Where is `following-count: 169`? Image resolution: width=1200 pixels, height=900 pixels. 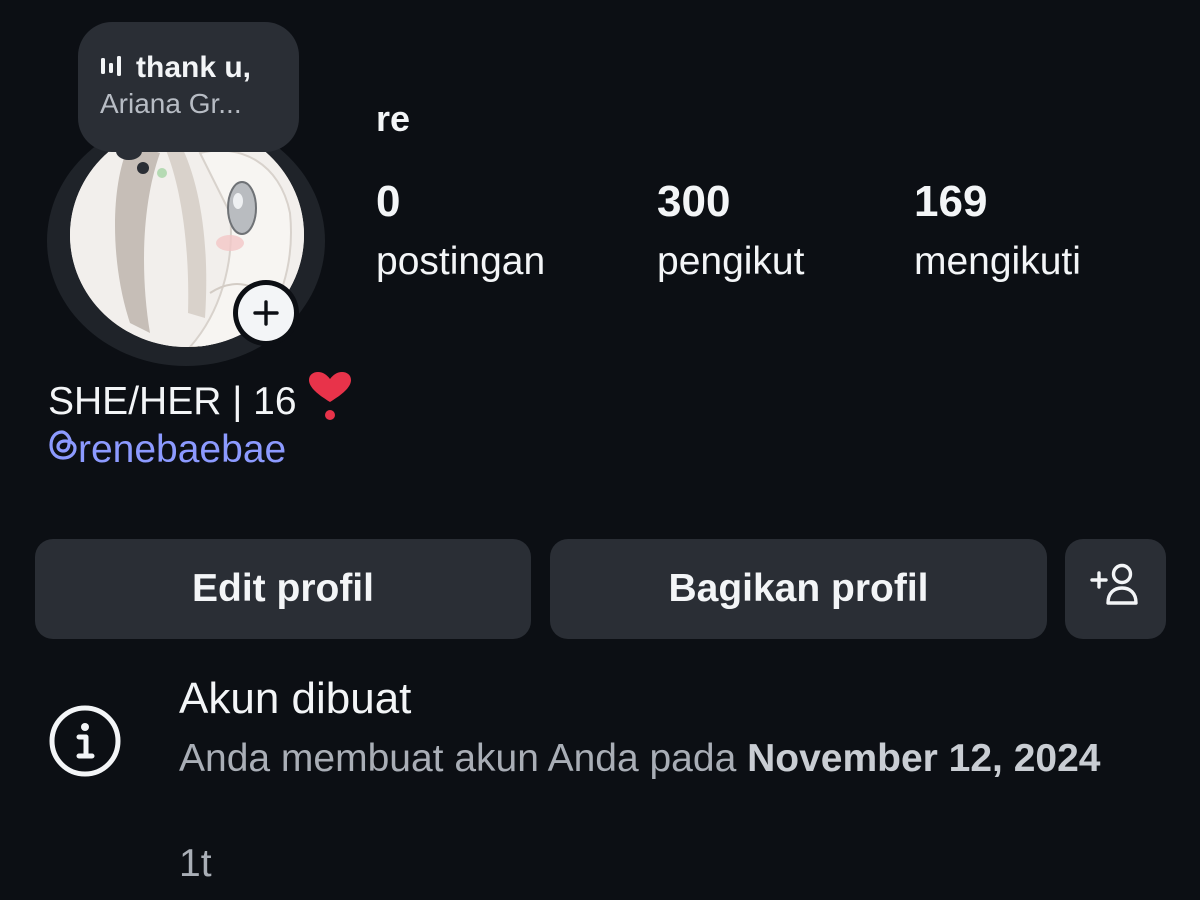 following-count: 169 is located at coordinates (951, 201).